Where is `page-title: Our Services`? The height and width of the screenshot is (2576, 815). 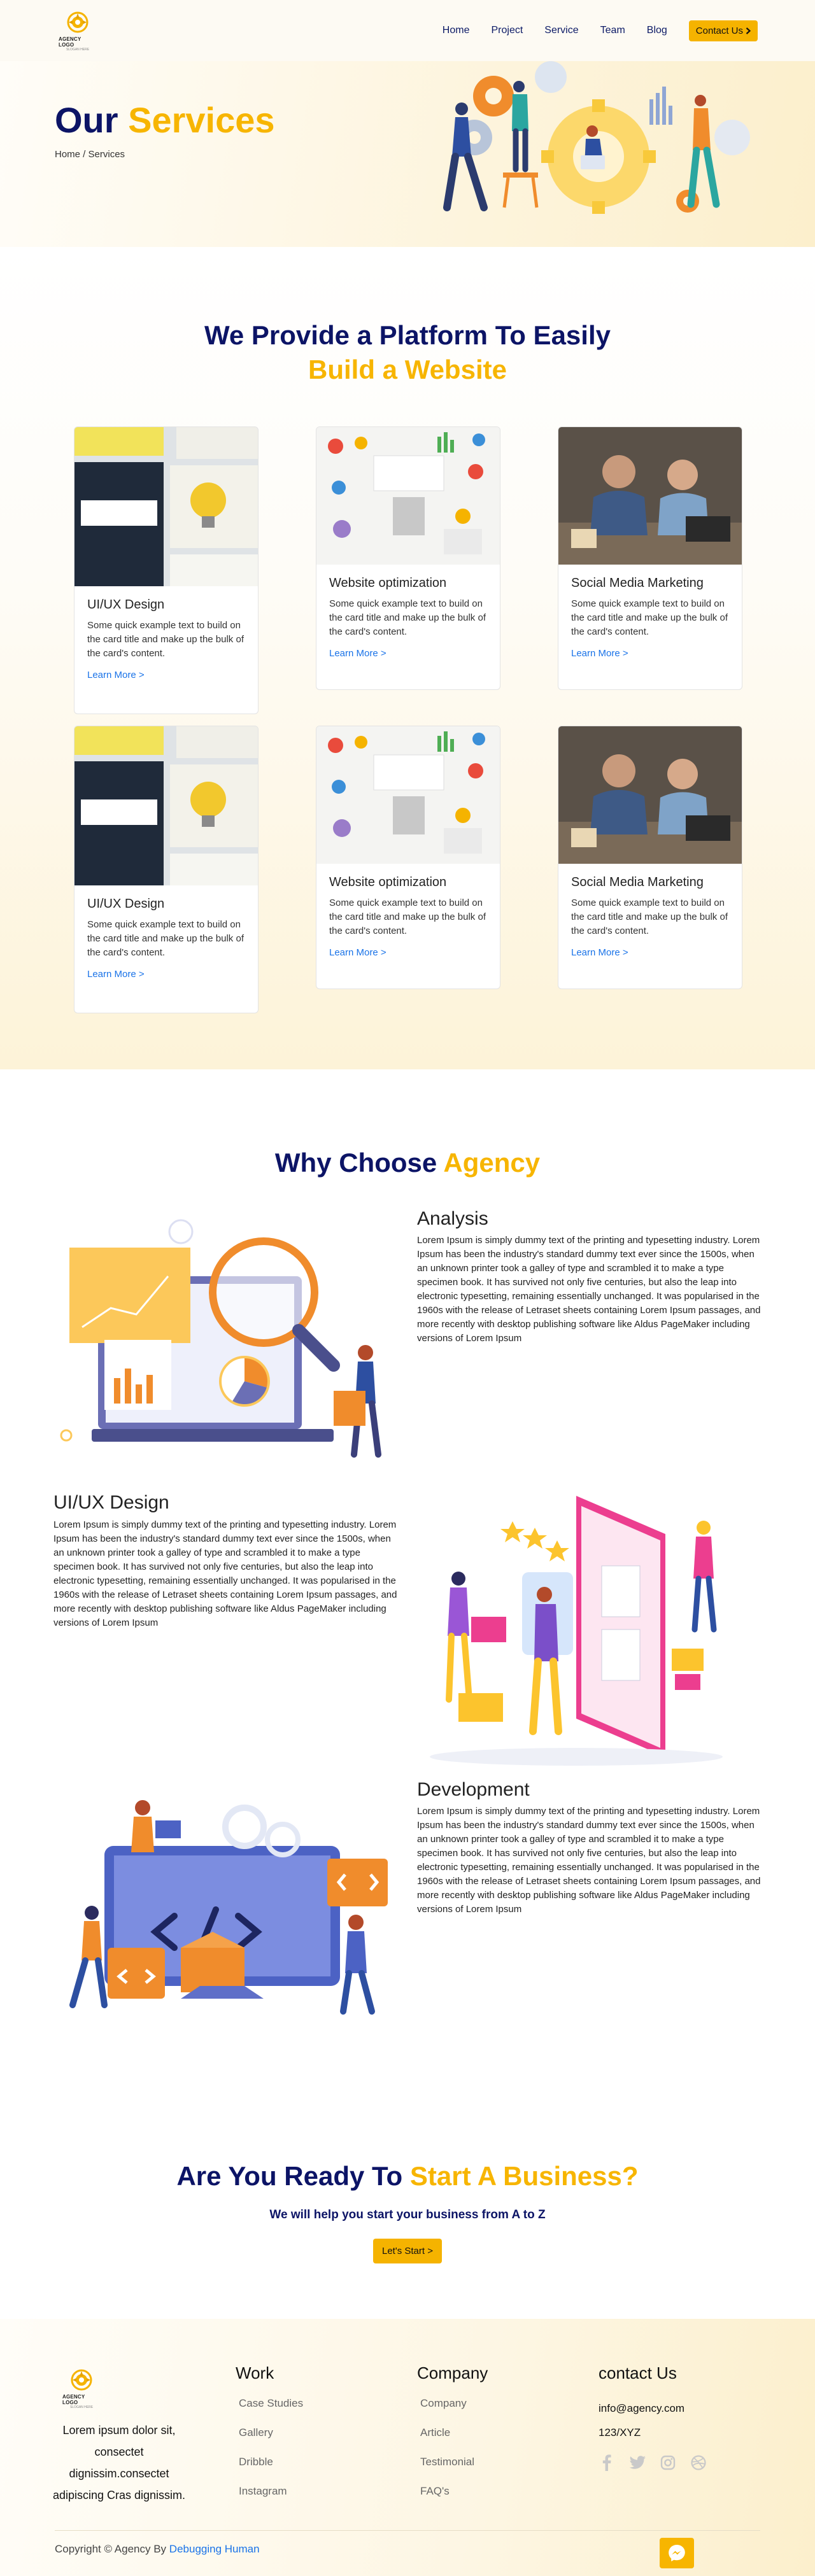 page-title: Our Services is located at coordinates (165, 120).